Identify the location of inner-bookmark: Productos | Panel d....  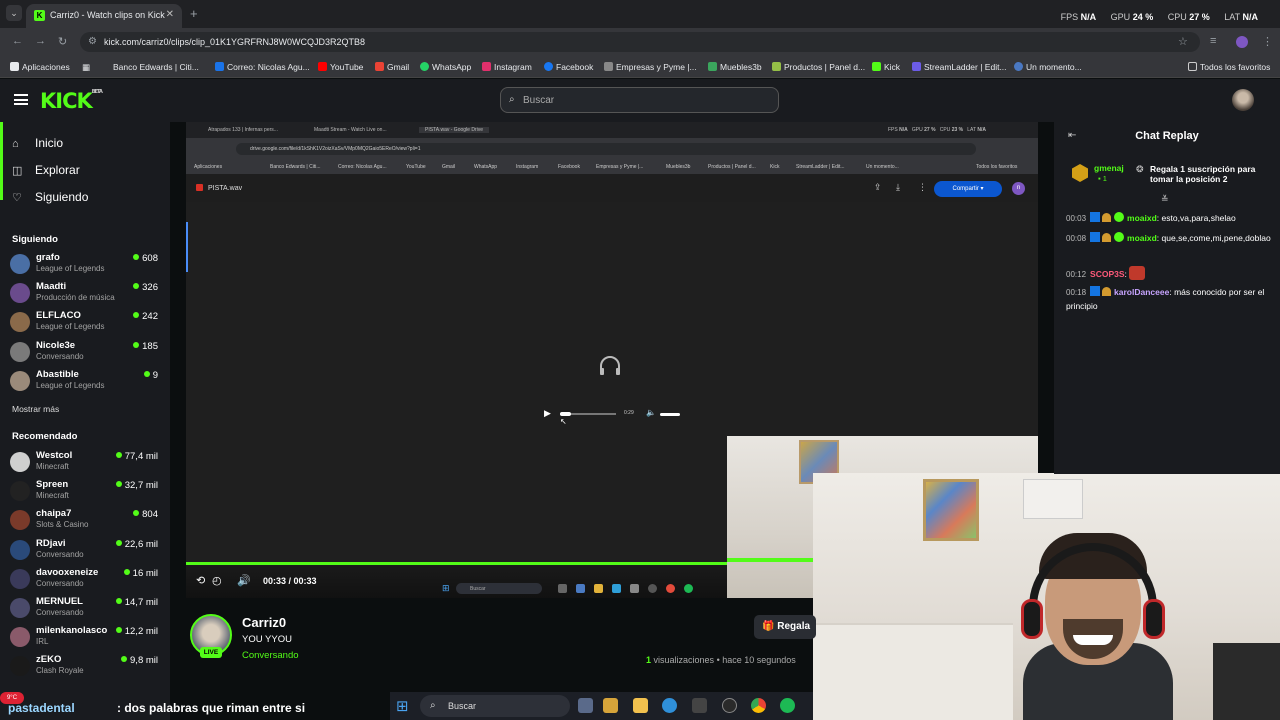
(732, 167).